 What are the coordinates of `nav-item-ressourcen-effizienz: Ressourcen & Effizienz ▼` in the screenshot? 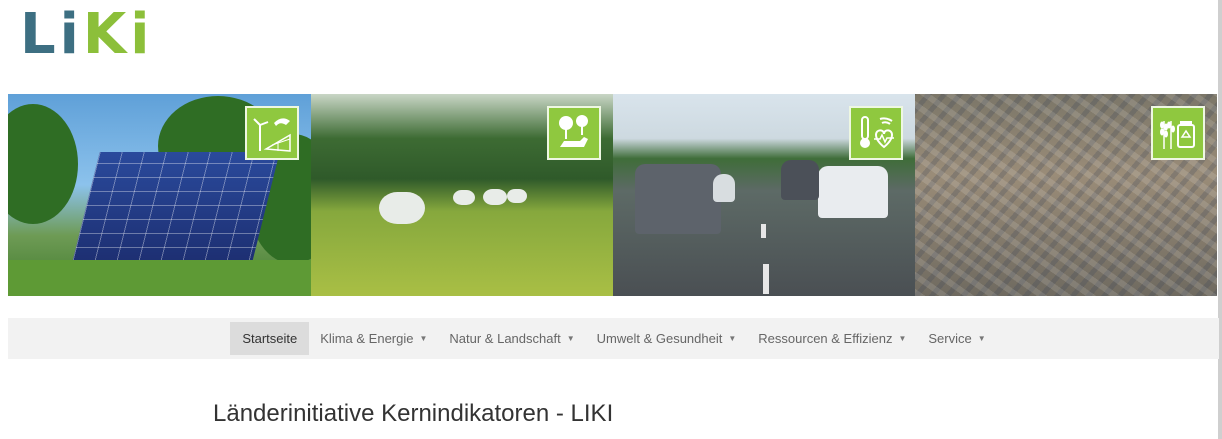 It's located at (832, 338).